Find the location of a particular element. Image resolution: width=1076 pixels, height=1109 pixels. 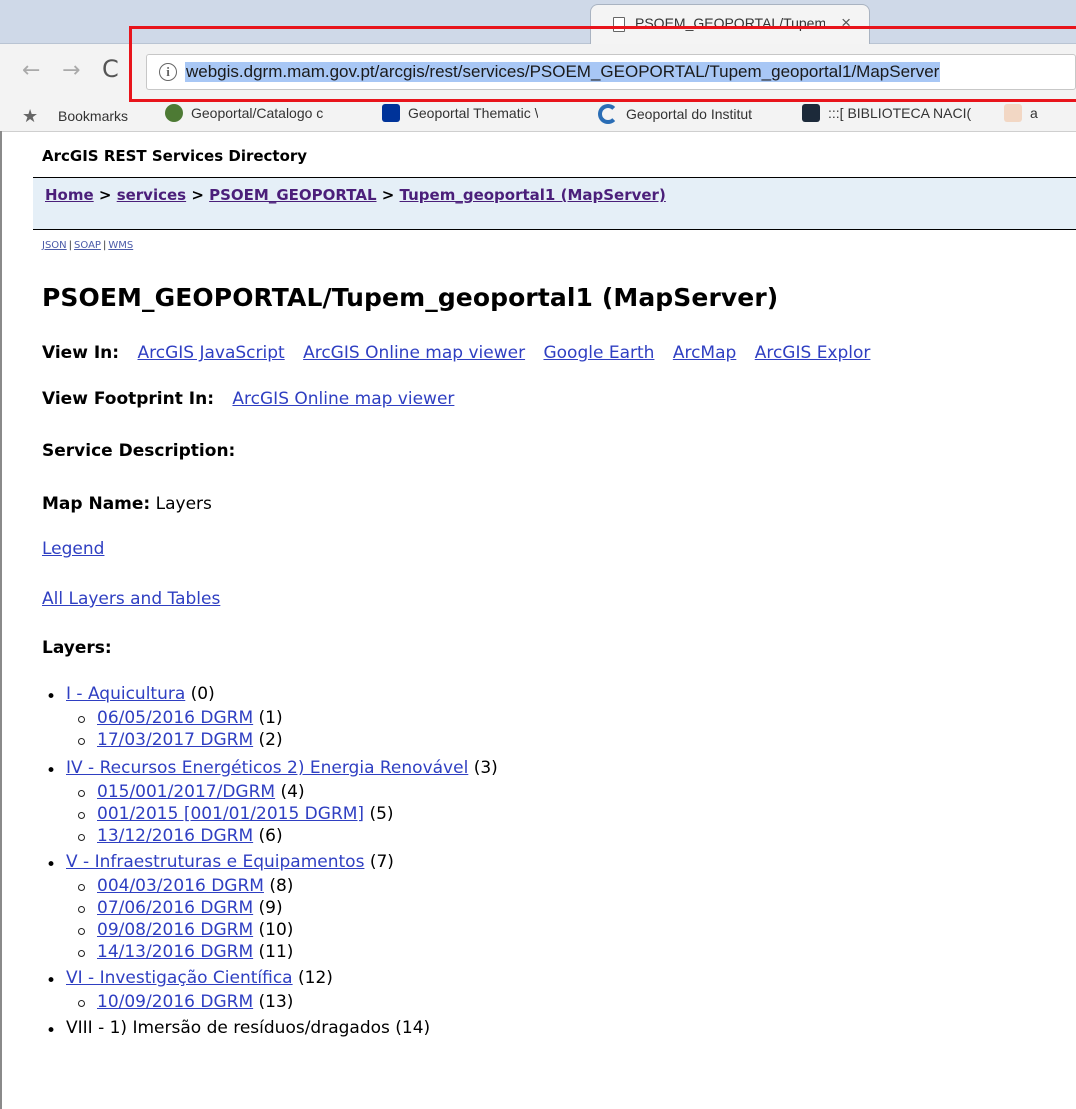

service-description: Service Description: is located at coordinates (138, 451).